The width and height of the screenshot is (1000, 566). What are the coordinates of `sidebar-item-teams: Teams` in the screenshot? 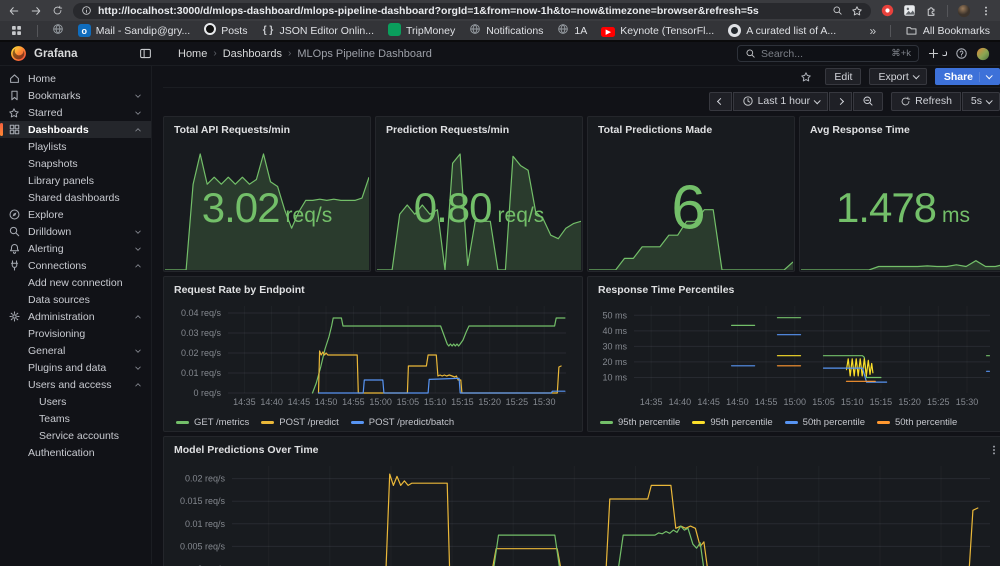 It's located at (75, 418).